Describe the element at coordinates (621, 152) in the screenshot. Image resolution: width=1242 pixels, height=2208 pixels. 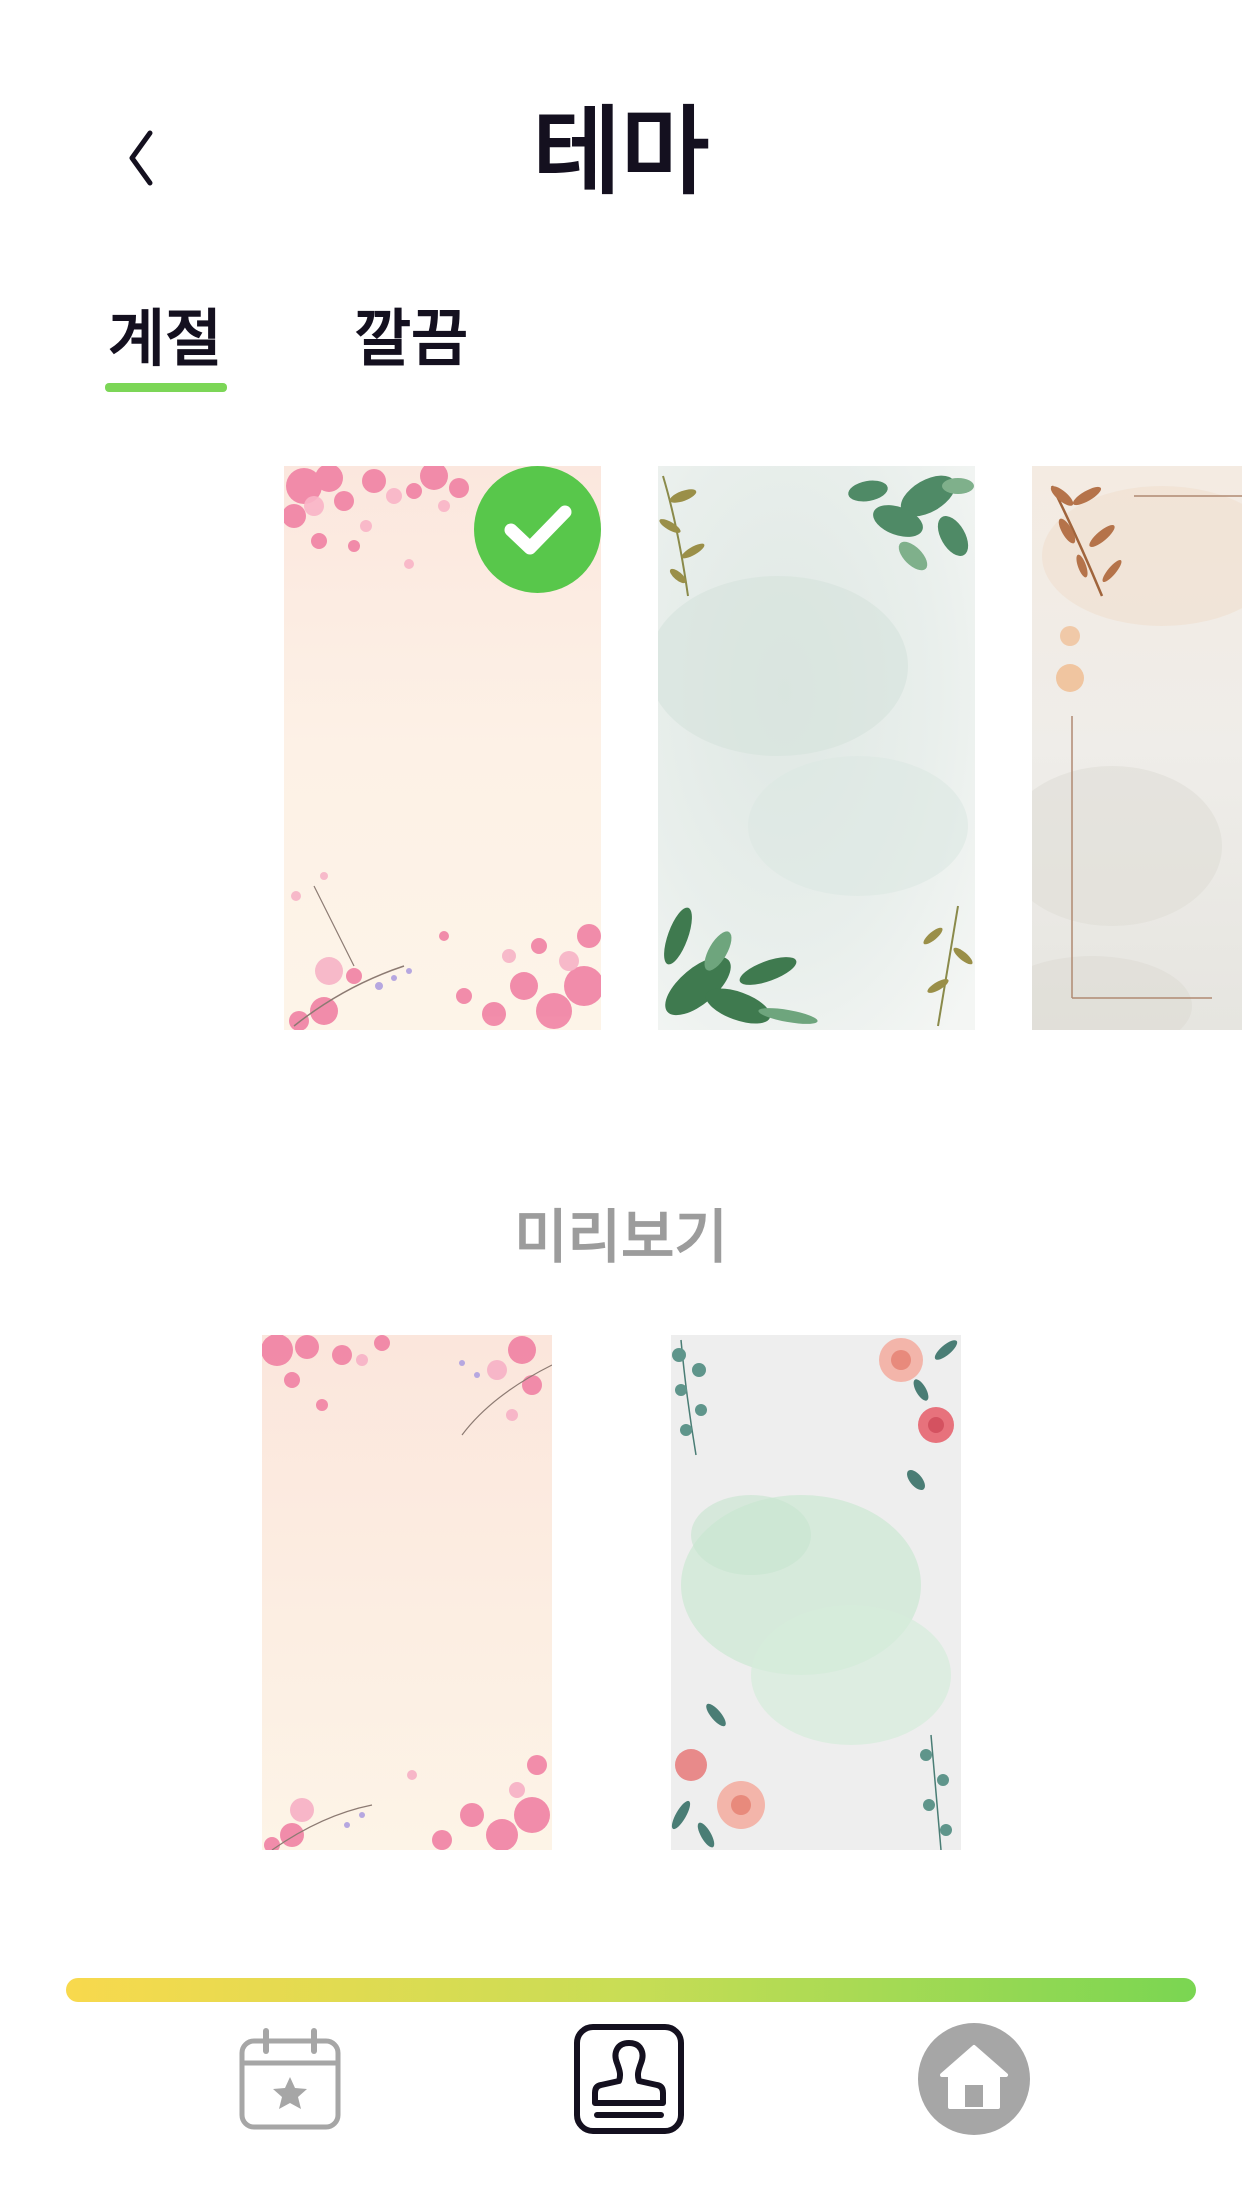
I see `page-title: 테마` at that location.